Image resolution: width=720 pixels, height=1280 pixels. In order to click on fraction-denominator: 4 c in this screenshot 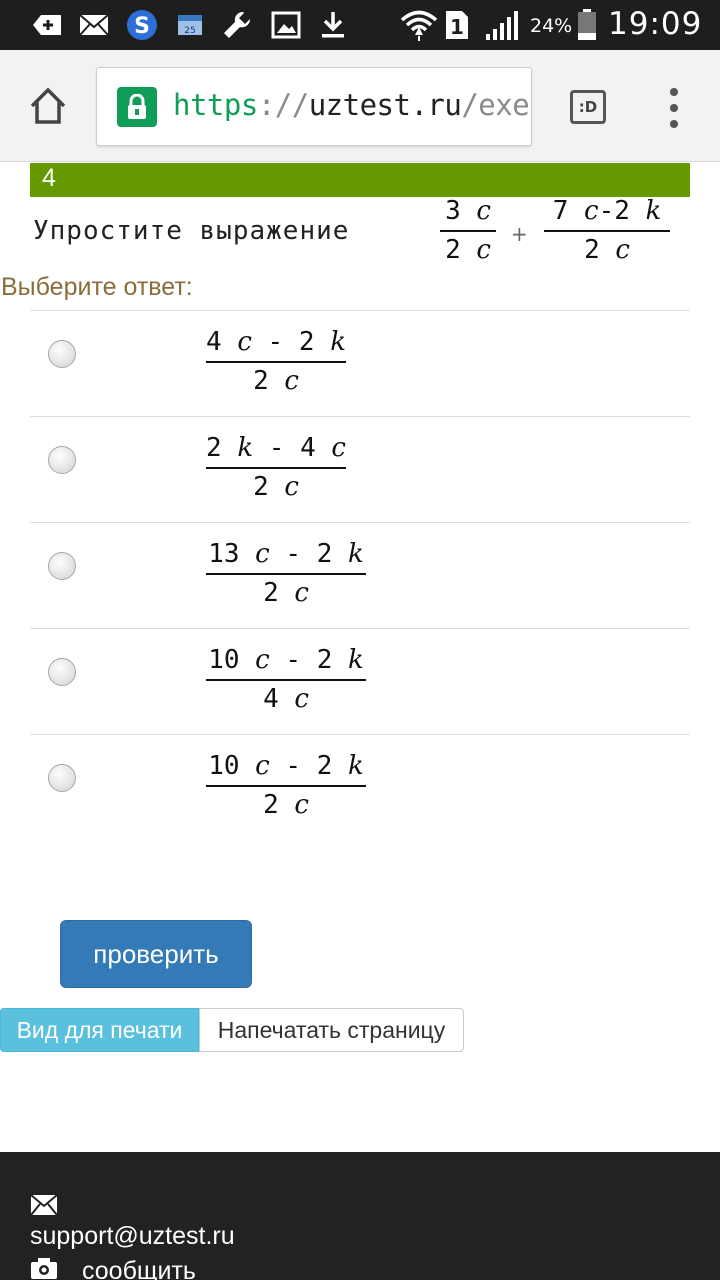, I will do `click(286, 699)`.